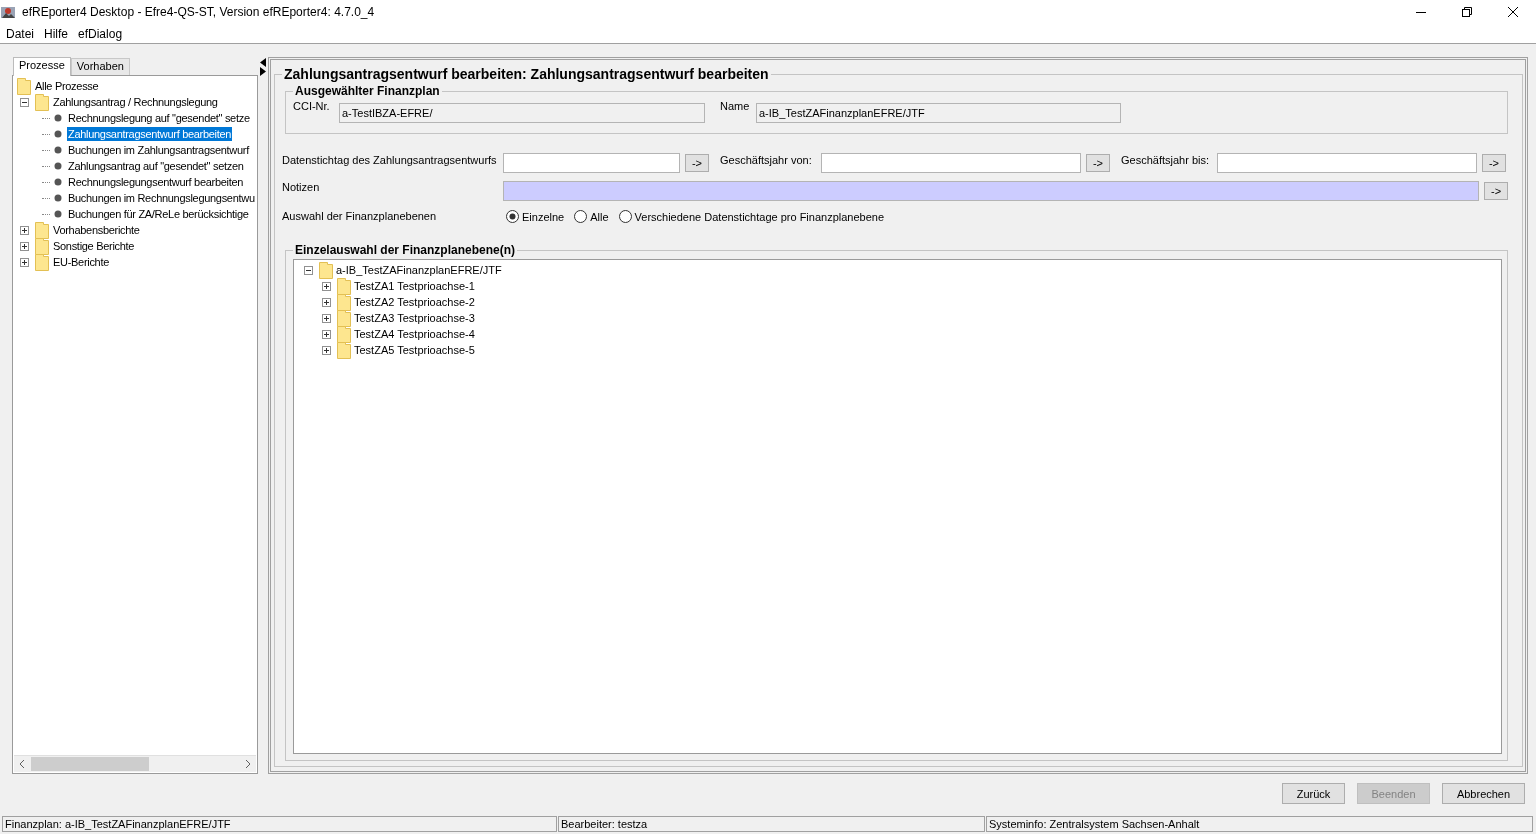  What do you see at coordinates (263, 71) in the screenshot?
I see `right-arrow-icon` at bounding box center [263, 71].